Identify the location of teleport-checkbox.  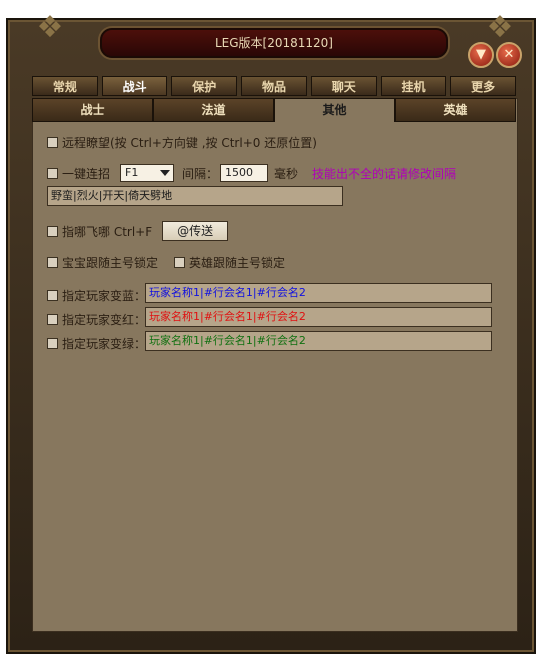
(52, 231).